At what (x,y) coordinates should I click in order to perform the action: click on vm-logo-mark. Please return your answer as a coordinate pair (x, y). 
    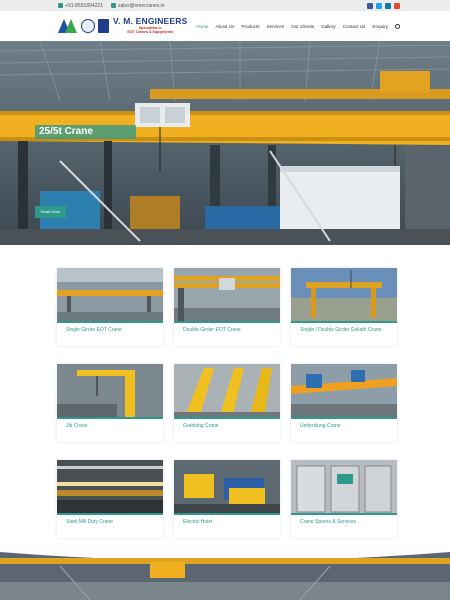
    Looking at the image, I should click on (68, 26).